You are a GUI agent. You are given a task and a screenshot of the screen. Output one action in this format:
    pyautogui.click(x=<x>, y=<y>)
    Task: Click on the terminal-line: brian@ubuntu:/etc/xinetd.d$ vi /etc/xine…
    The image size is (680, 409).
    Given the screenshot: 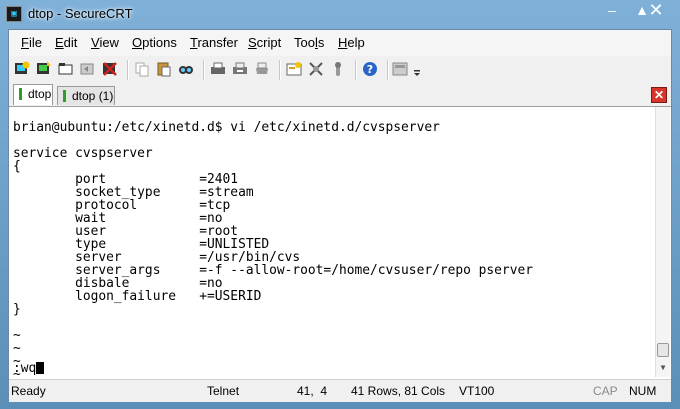 What is the action you would take?
    pyautogui.click(x=226, y=127)
    